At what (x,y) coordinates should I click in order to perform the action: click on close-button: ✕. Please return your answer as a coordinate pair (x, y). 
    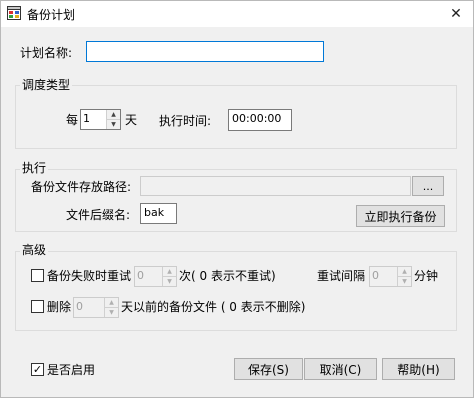
    Looking at the image, I should click on (456, 14).